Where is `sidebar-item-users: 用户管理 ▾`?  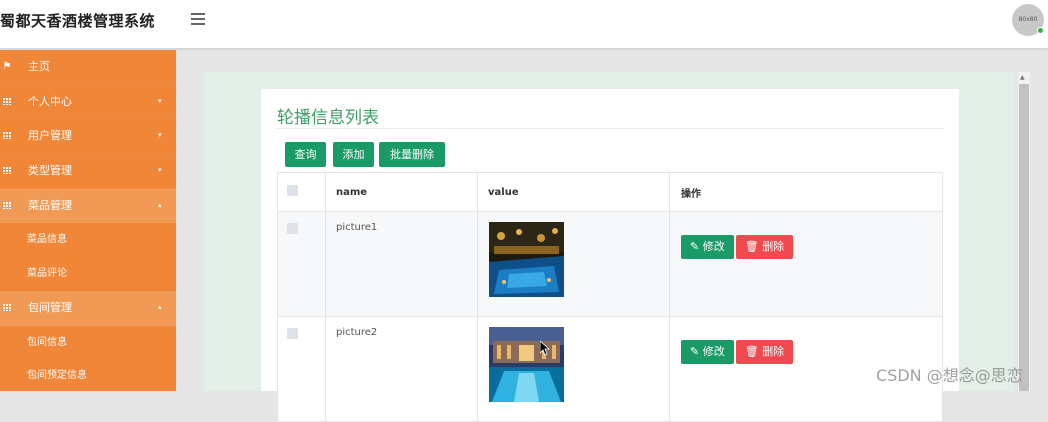
sidebar-item-users: 用户管理 ▾ is located at coordinates (88, 136).